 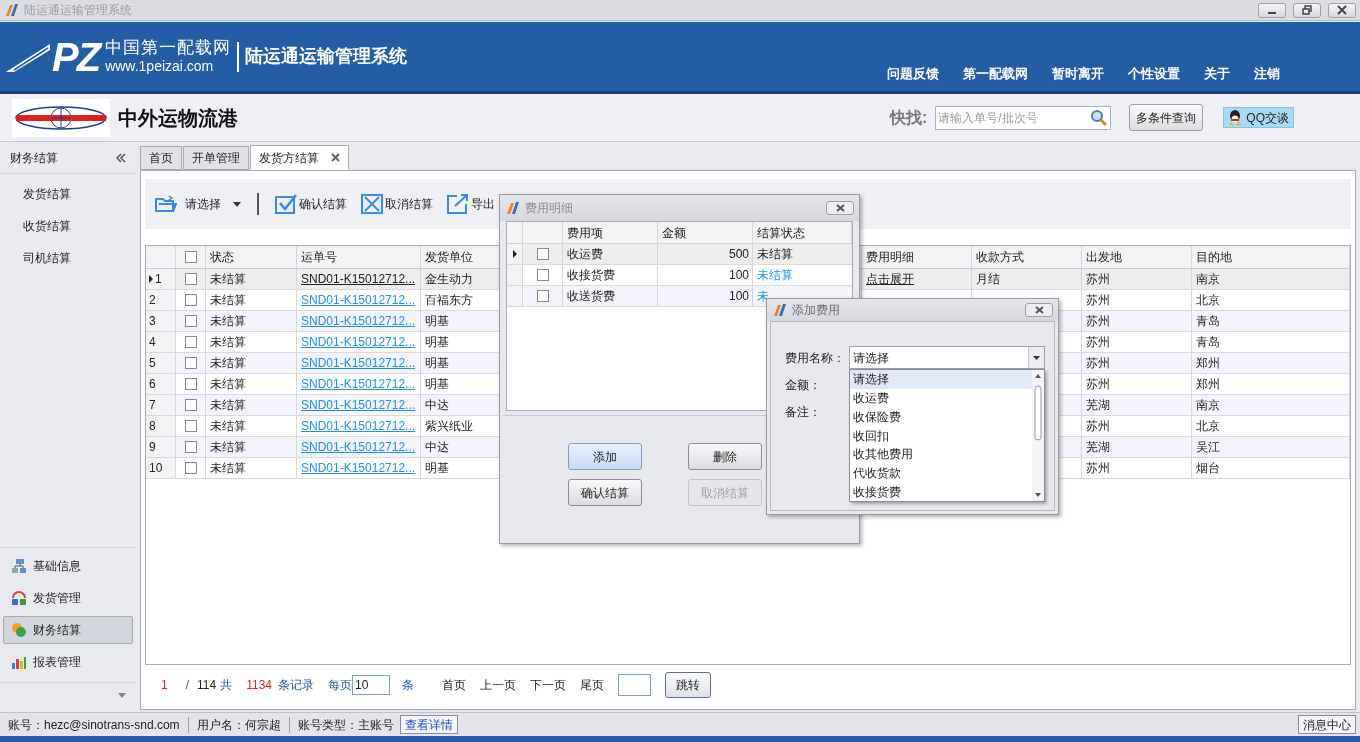 I want to click on table-cell-text: 烟台, so click(x=1208, y=468).